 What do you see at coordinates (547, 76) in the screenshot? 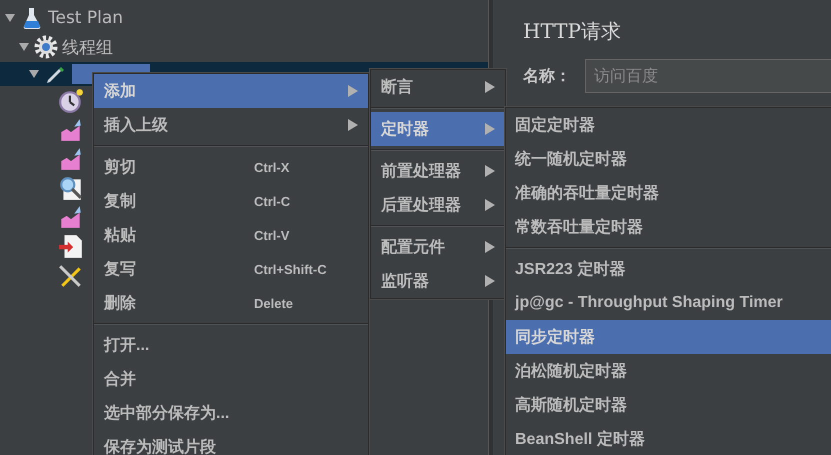
I see `name-label: 名称：` at bounding box center [547, 76].